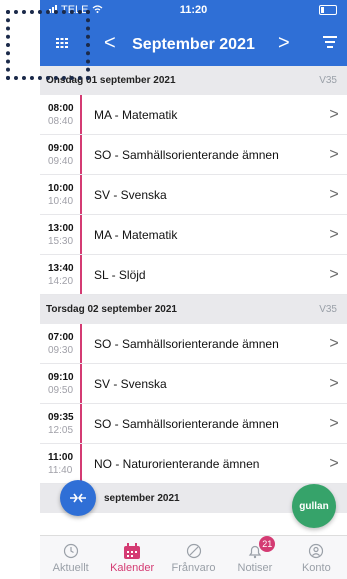 This screenshot has width=347, height=579. Describe the element at coordinates (61, 457) in the screenshot. I see `lesson-start: 11:00` at that location.